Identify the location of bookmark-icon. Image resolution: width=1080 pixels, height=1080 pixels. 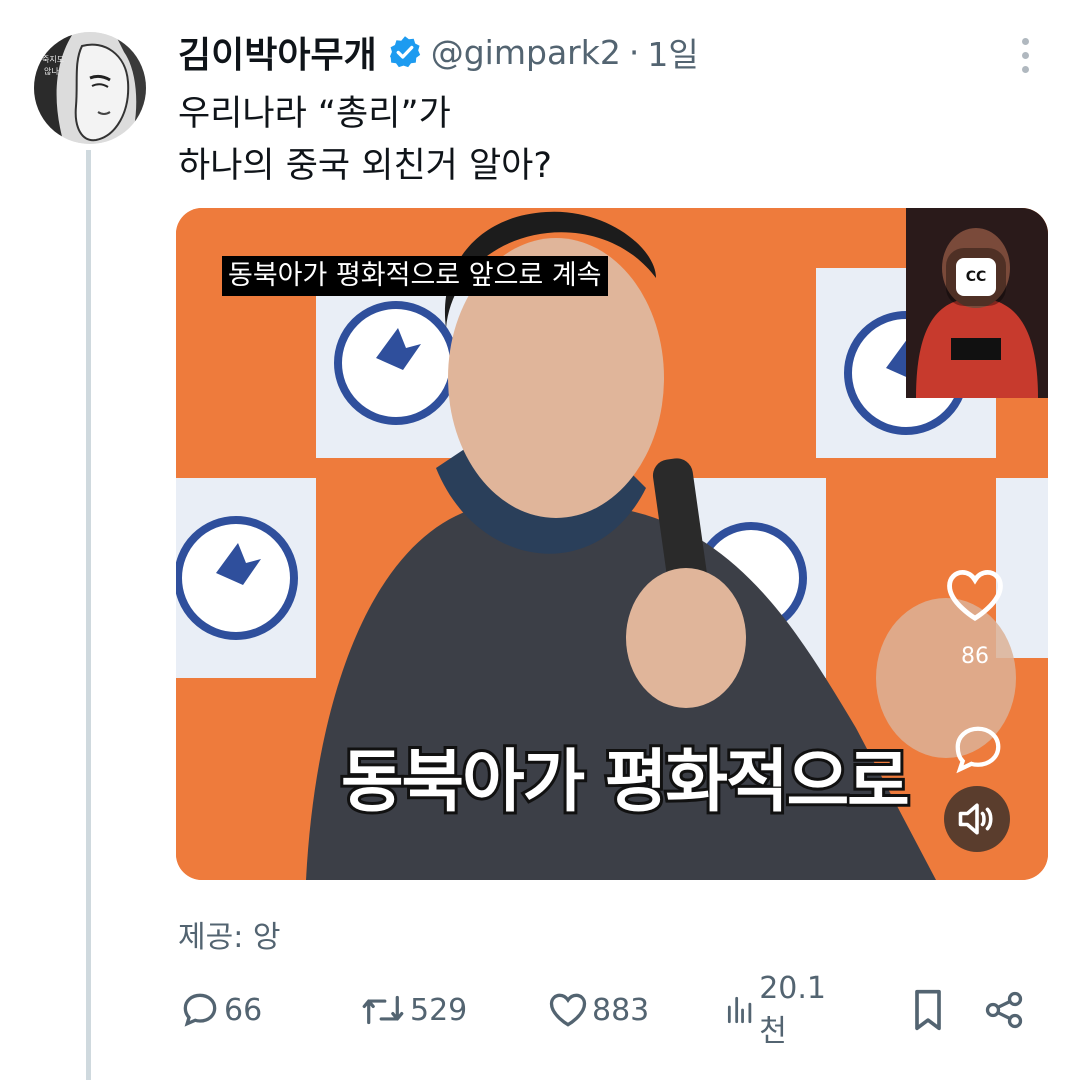
(928, 1010).